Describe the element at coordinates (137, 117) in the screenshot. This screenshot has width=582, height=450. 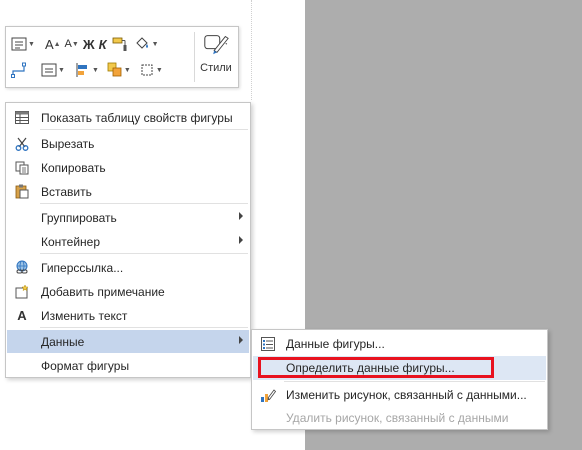
I see `menu-item-label: Показать таблицу свойств фигуры` at that location.